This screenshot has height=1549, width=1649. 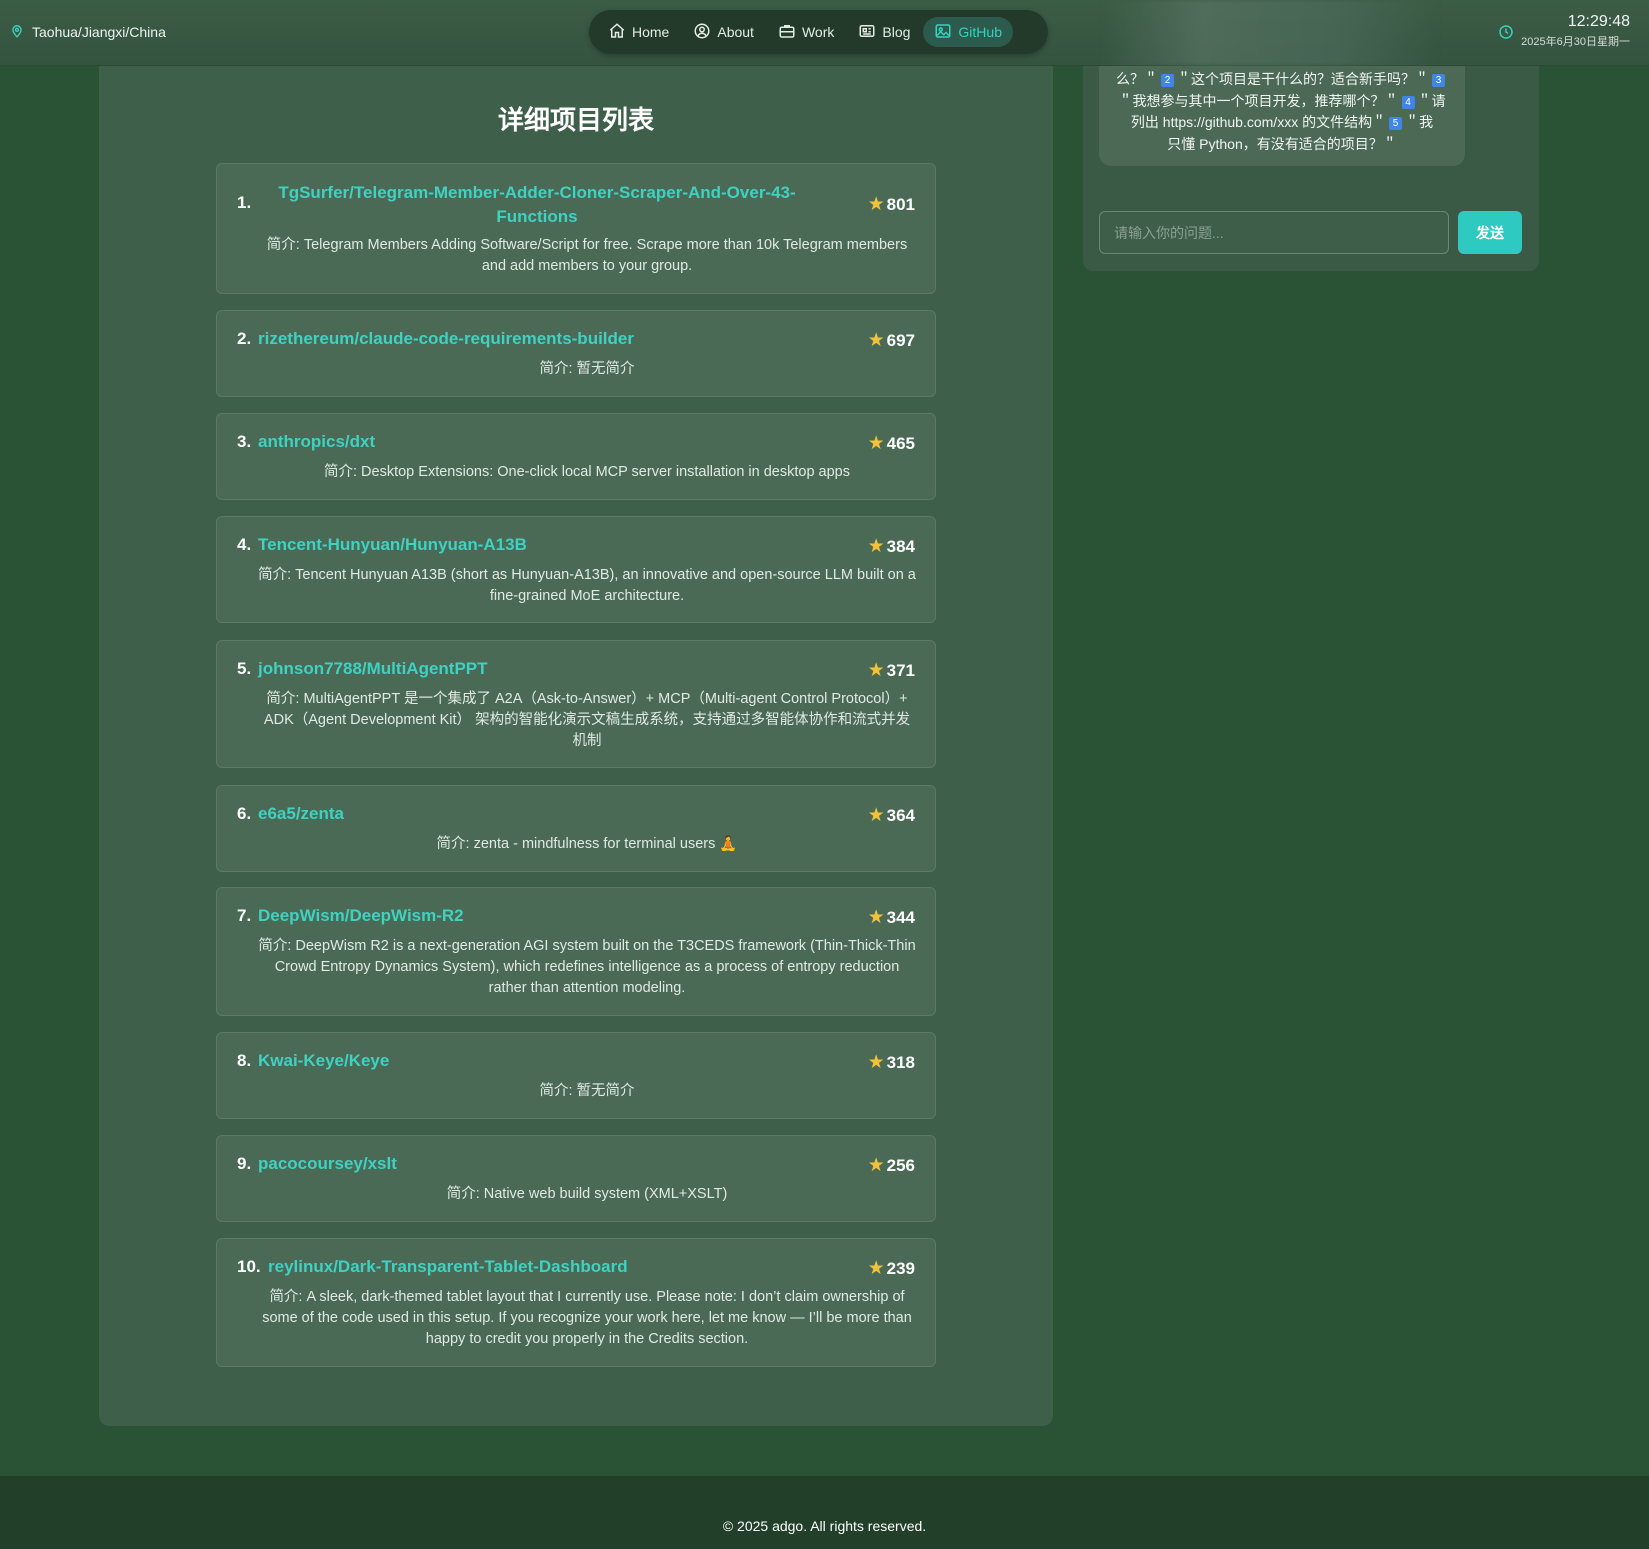 I want to click on project-card: 8. Kwai-Keye/Keye ★ 318 简介: 暂无简介, so click(x=576, y=1075).